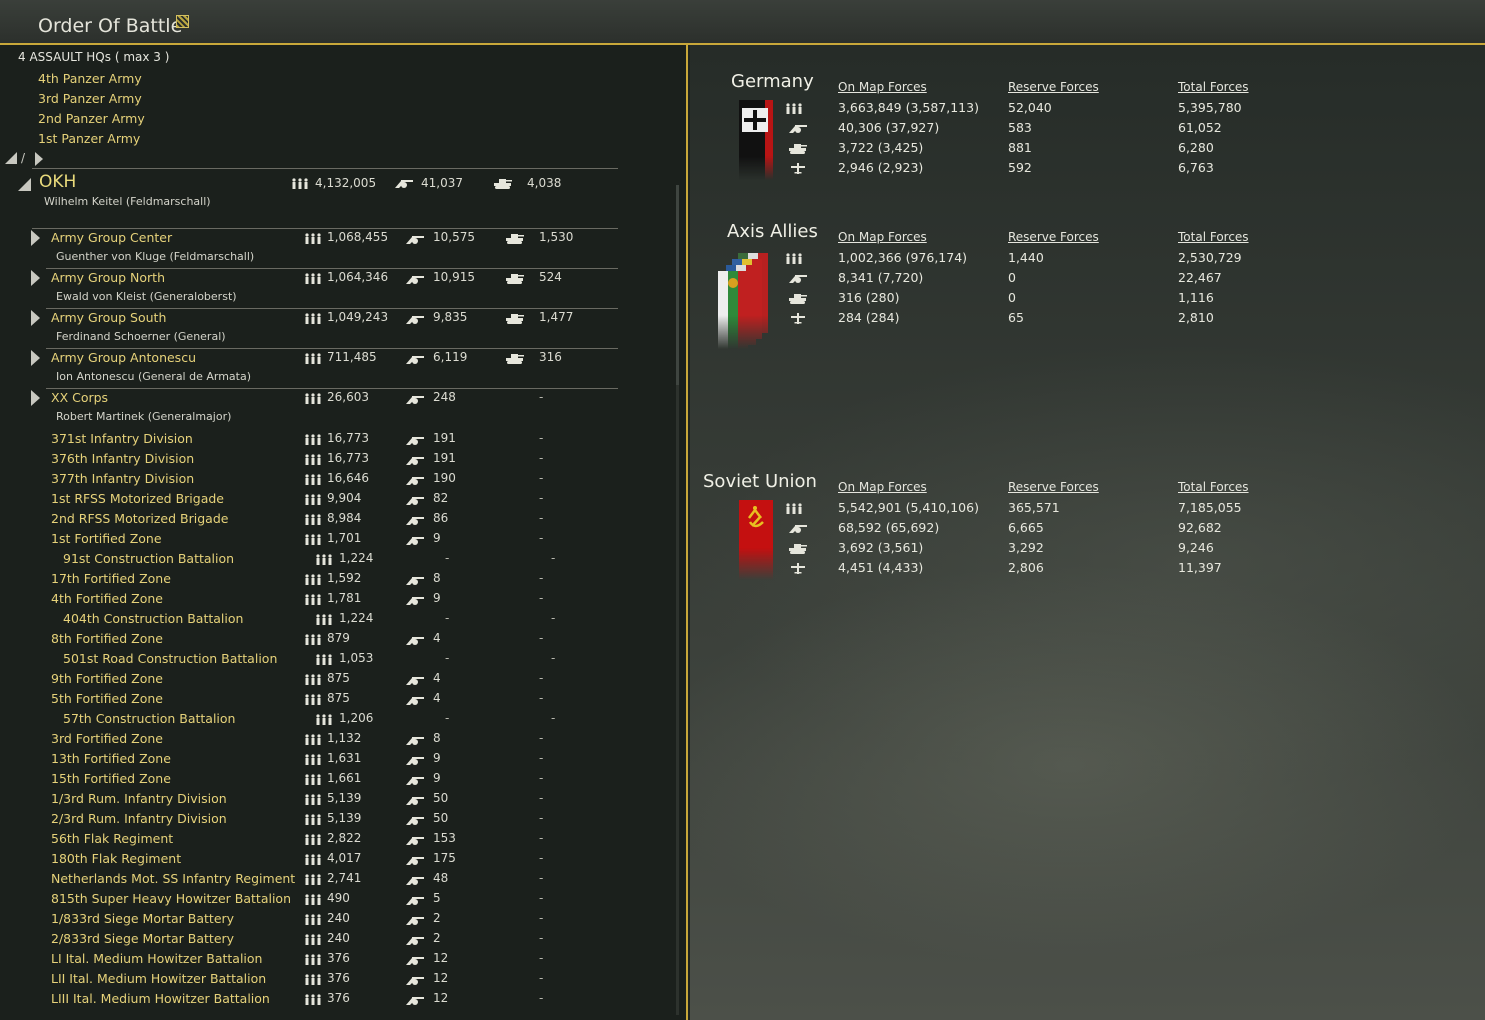  I want to click on men-count: 711,485, so click(352, 357).